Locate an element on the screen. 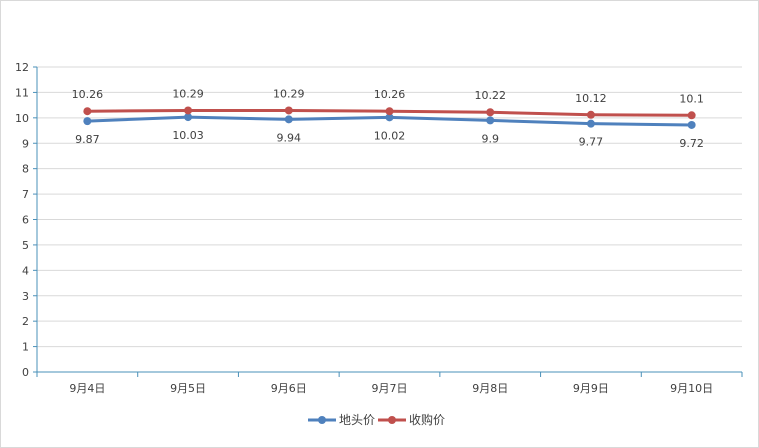  data-label: 9.94 is located at coordinates (289, 137).